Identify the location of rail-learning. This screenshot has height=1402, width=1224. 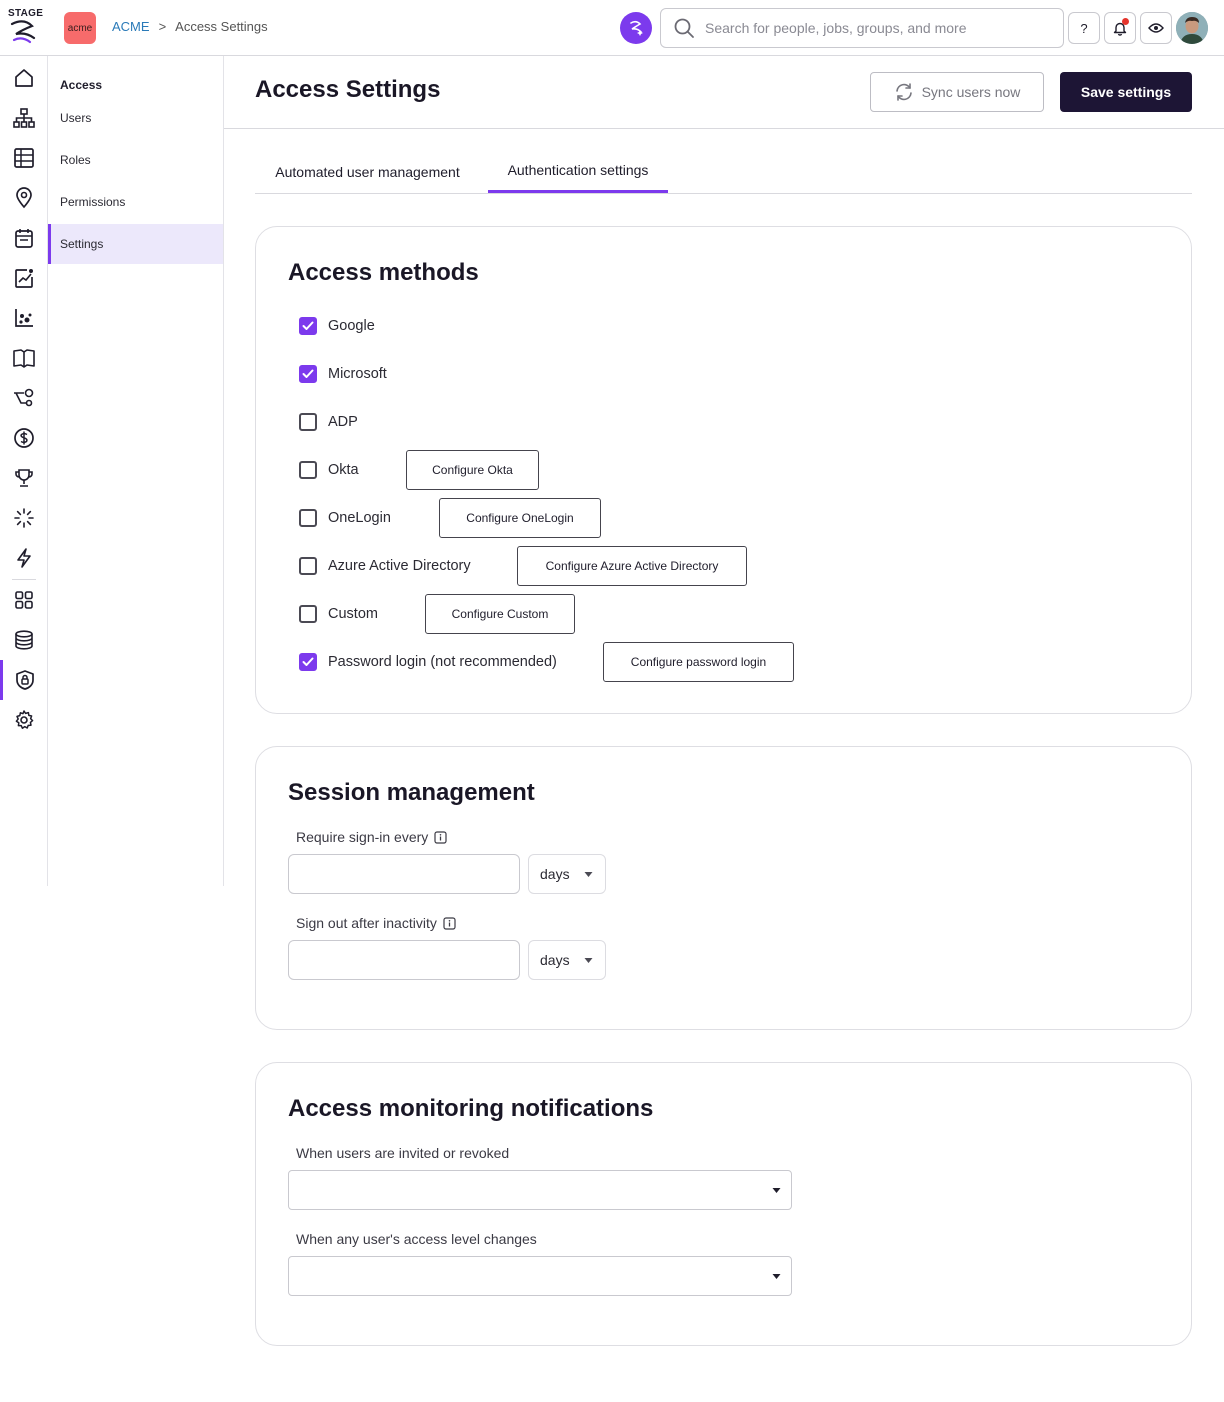
(23, 358).